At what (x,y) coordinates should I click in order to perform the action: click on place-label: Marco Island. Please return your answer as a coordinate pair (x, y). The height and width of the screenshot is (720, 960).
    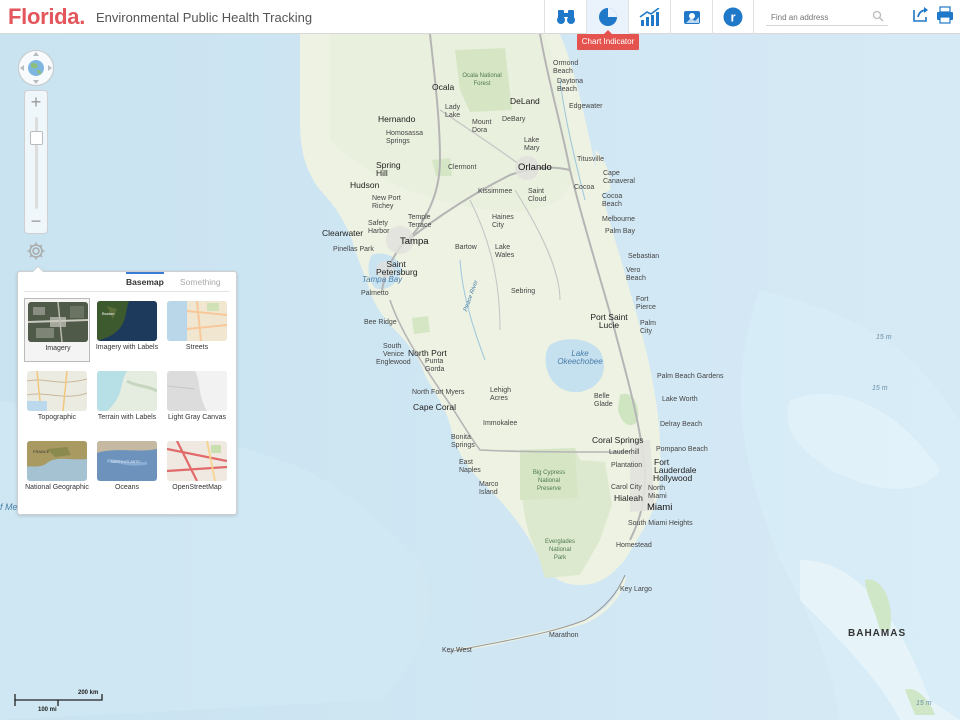
    Looking at the image, I should click on (489, 488).